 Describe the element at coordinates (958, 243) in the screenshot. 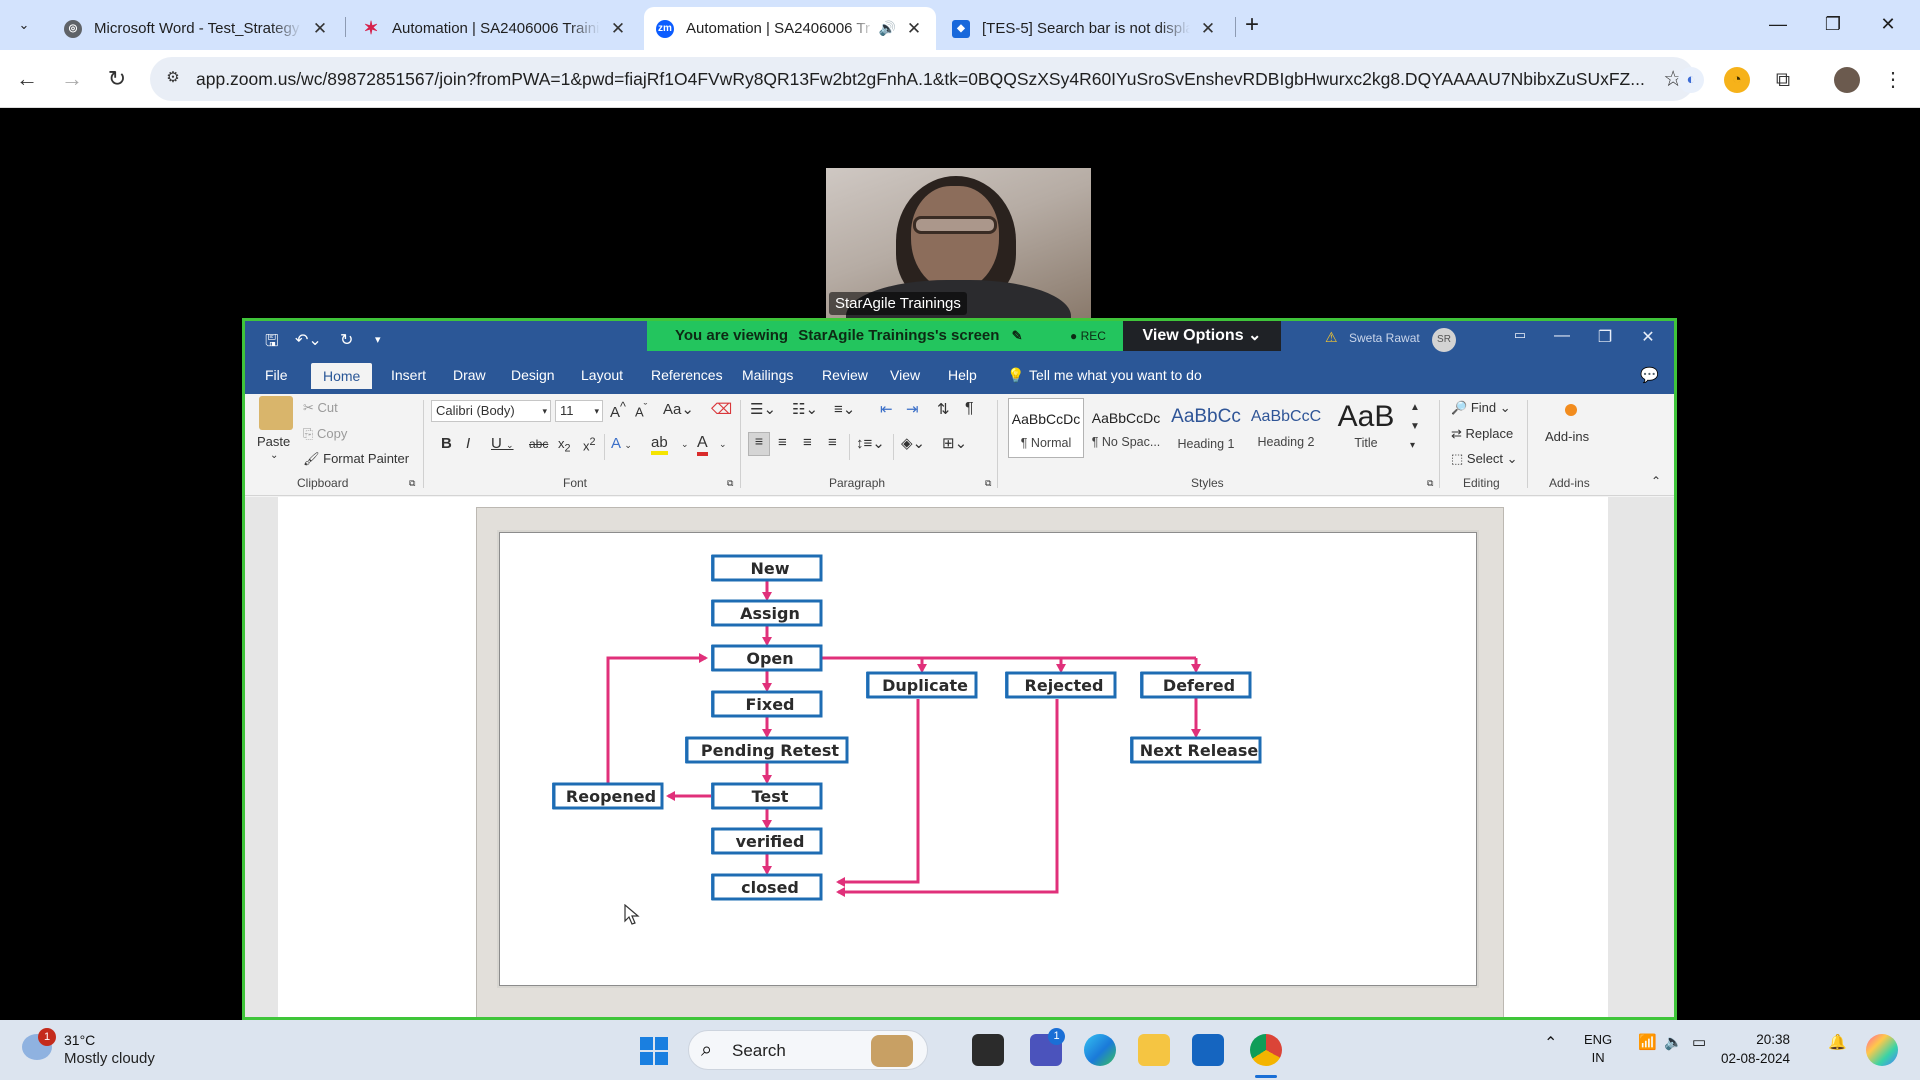

I see `participant-video: StarAgile Trainings` at that location.